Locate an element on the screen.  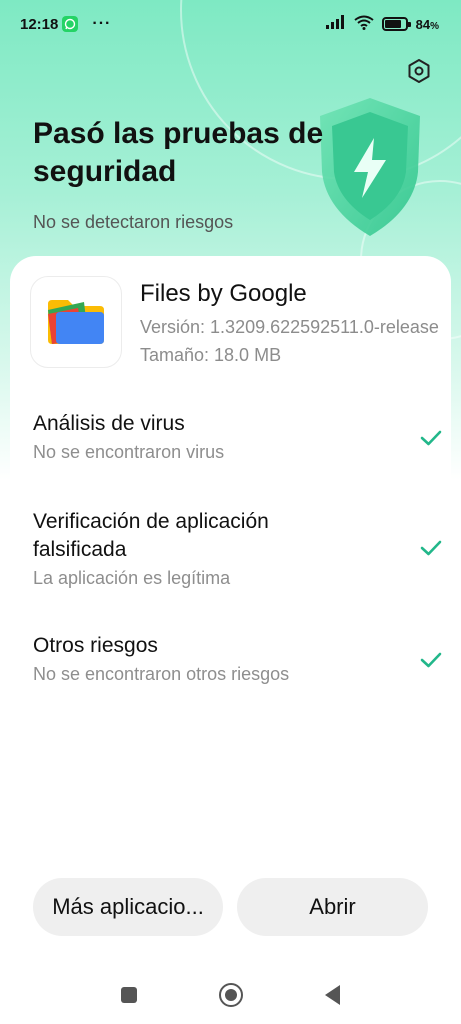
wifi-icon is located at coordinates (364, 24).